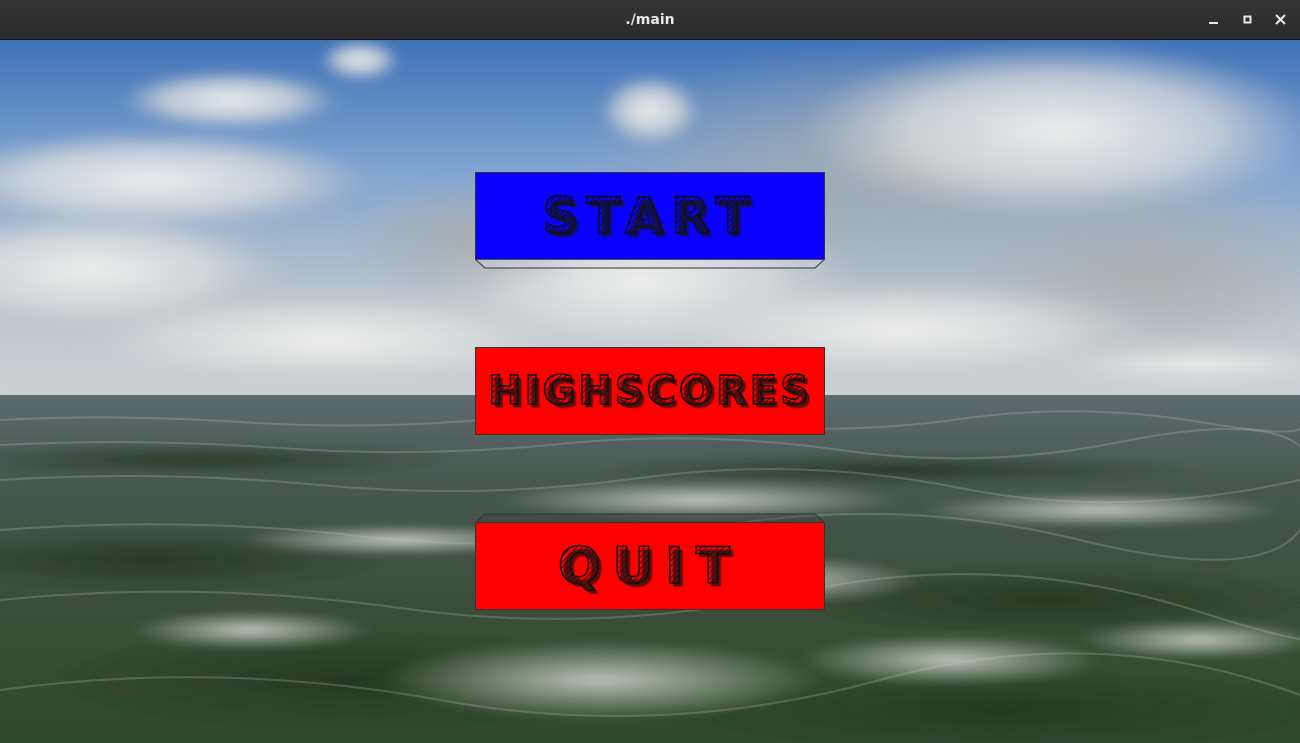 The width and height of the screenshot is (1300, 743). I want to click on title-bar: ./main, so click(650, 20).